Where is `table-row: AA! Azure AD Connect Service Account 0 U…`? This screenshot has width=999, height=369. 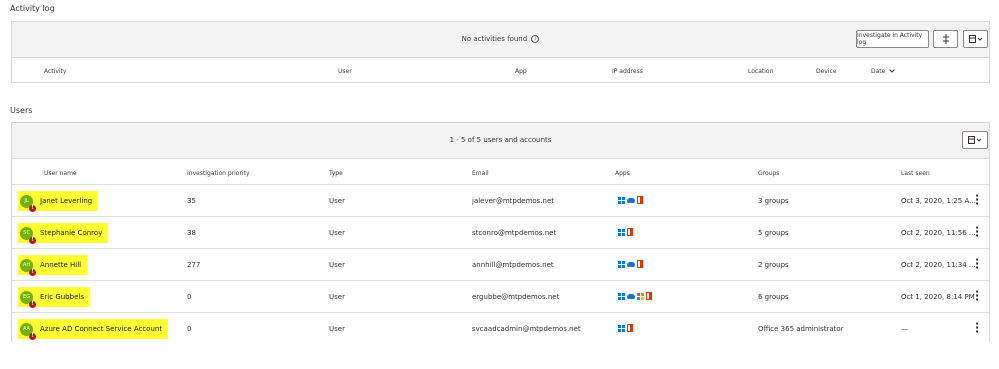 table-row: AA! Azure AD Connect Service Account 0 U… is located at coordinates (500, 329).